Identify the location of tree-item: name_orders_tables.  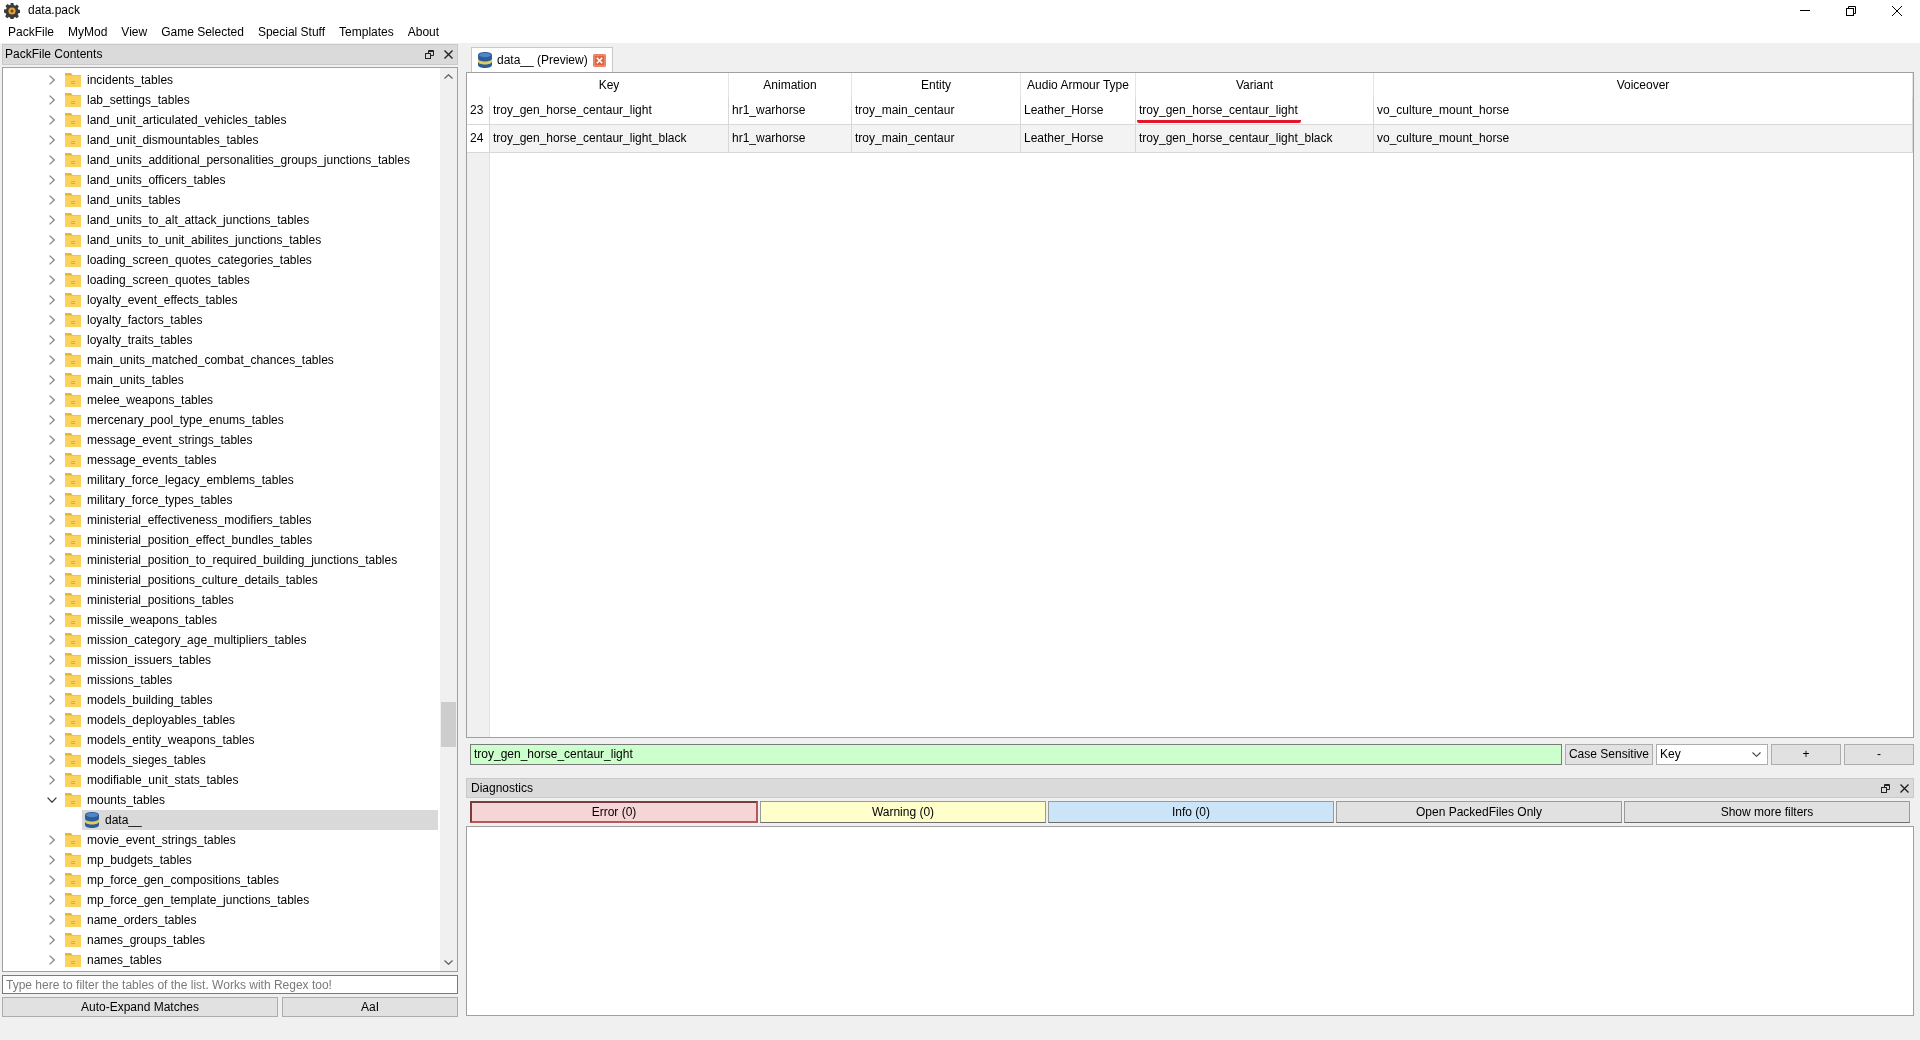
(131, 920).